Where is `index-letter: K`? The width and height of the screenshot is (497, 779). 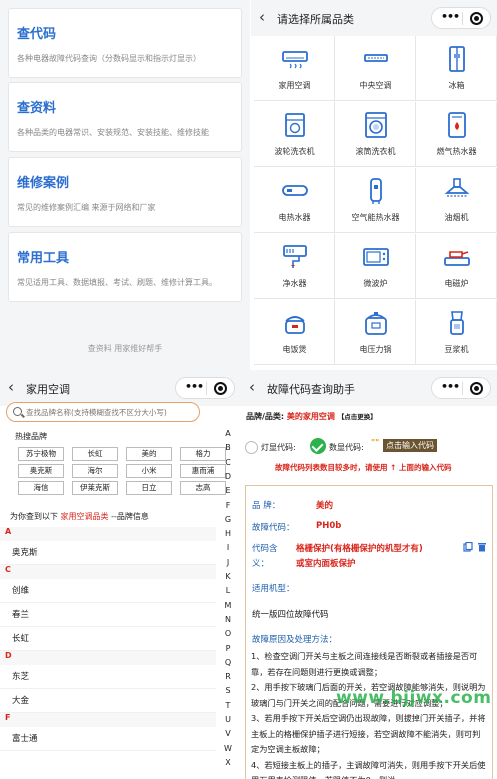 index-letter: K is located at coordinates (228, 576).